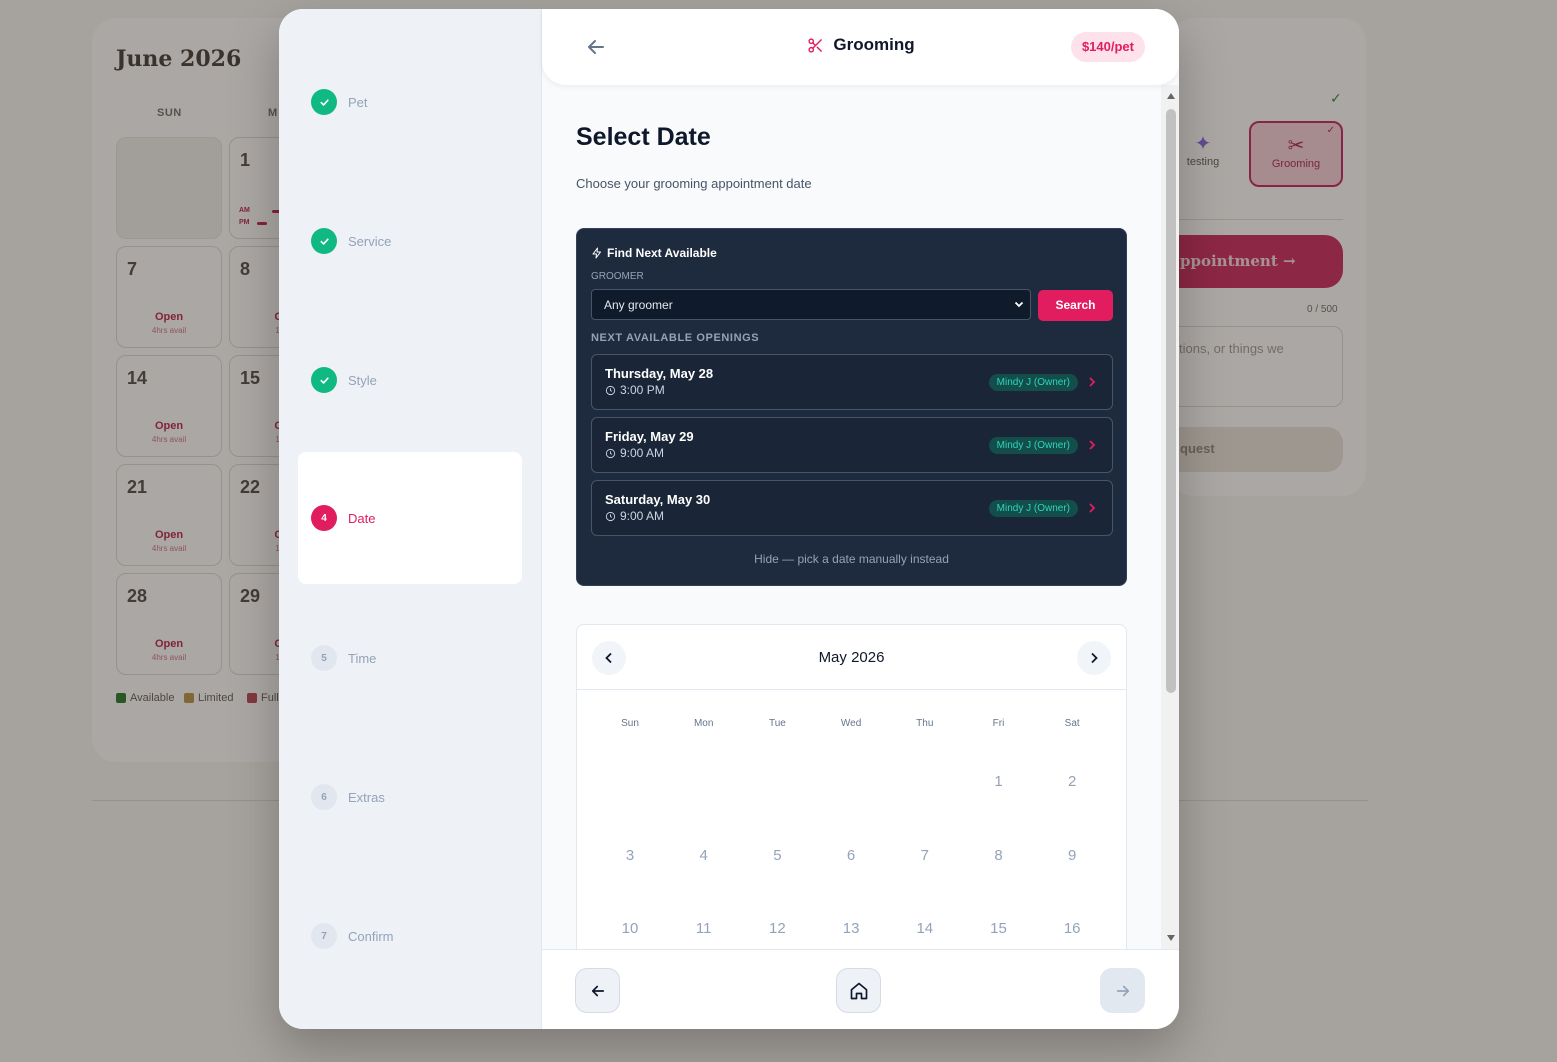  What do you see at coordinates (999, 781) in the screenshot?
I see `calendar-day: 1` at bounding box center [999, 781].